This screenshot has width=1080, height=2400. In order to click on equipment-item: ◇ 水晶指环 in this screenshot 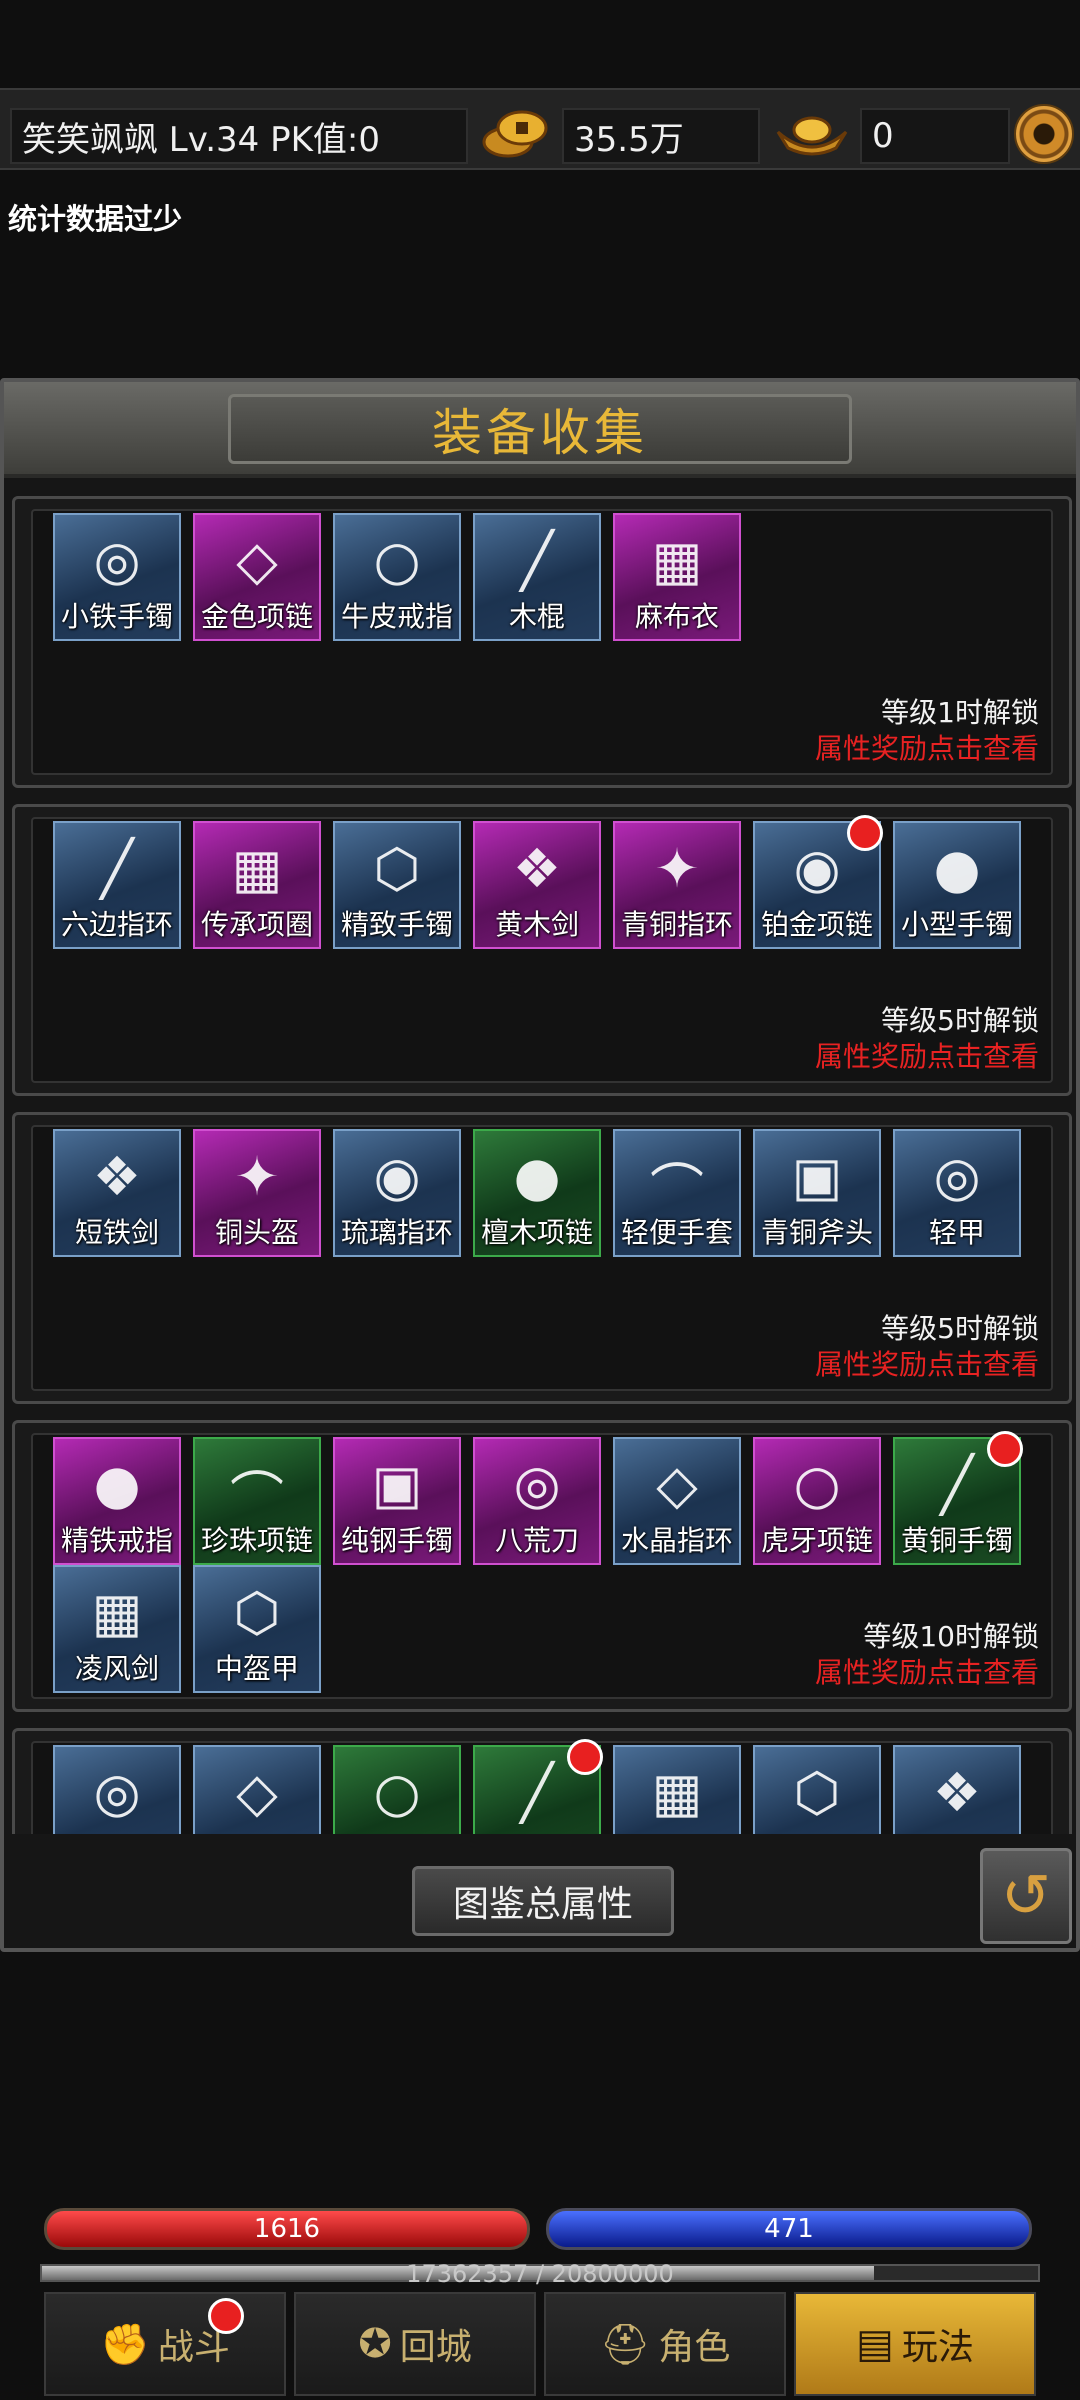, I will do `click(677, 1501)`.